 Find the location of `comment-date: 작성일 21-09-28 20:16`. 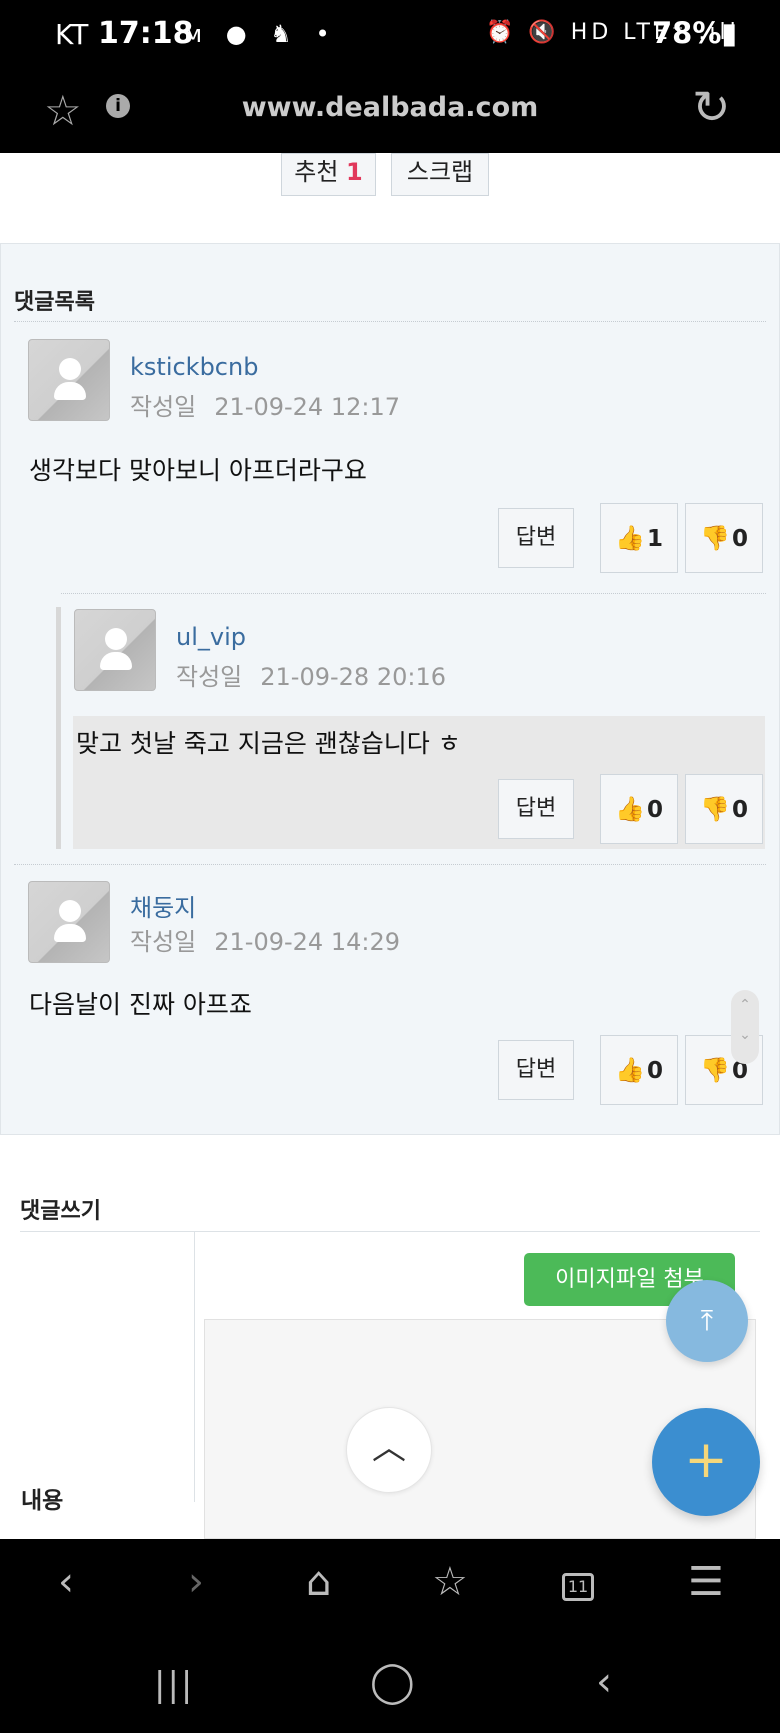

comment-date: 작성일 21-09-28 20:16 is located at coordinates (311, 674).